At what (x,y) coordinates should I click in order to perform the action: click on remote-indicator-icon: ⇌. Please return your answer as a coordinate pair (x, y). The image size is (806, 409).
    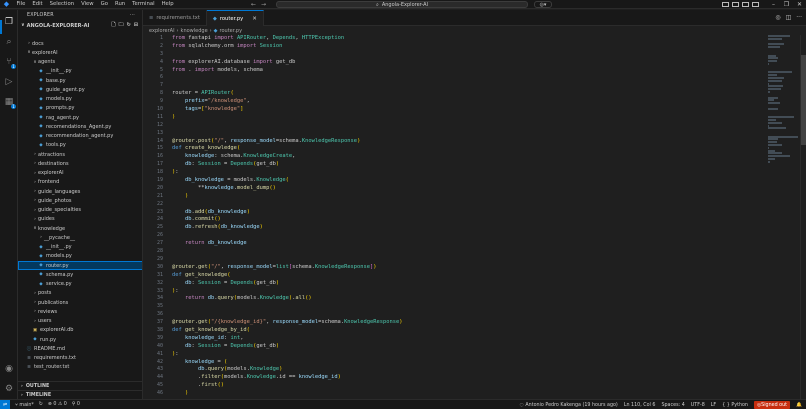
    Looking at the image, I should click on (5, 404).